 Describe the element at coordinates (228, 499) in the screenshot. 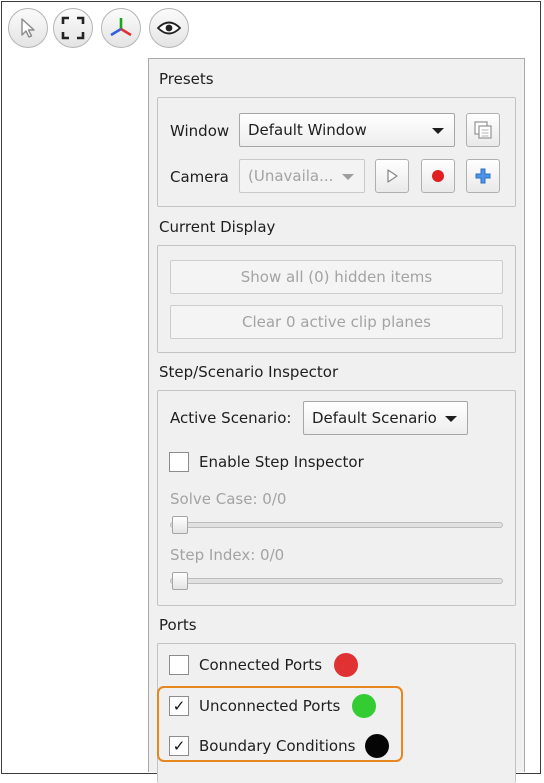

I see `solve-case-label: Solve Case: 0/0` at that location.